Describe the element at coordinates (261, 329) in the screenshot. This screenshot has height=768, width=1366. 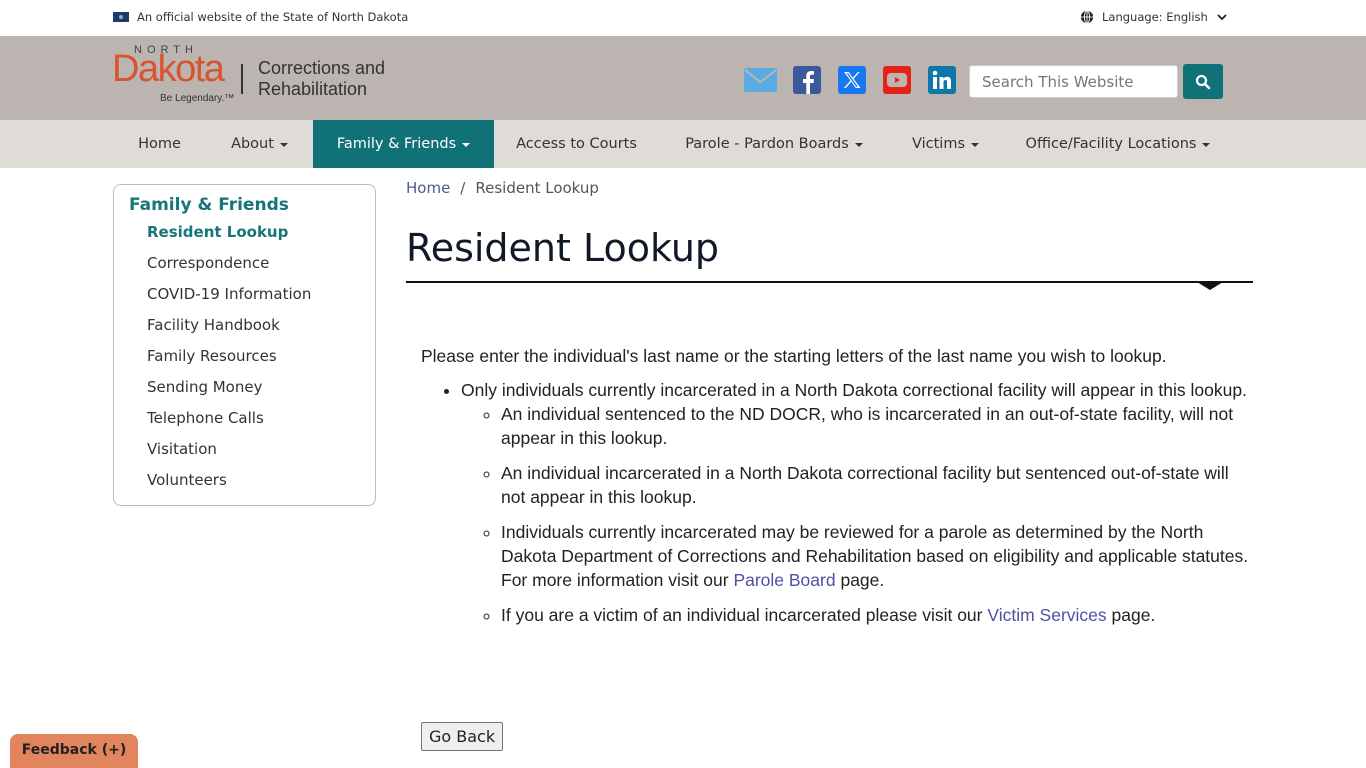
I see `sidebar-item-facility-handbook: Facility Handbook` at that location.